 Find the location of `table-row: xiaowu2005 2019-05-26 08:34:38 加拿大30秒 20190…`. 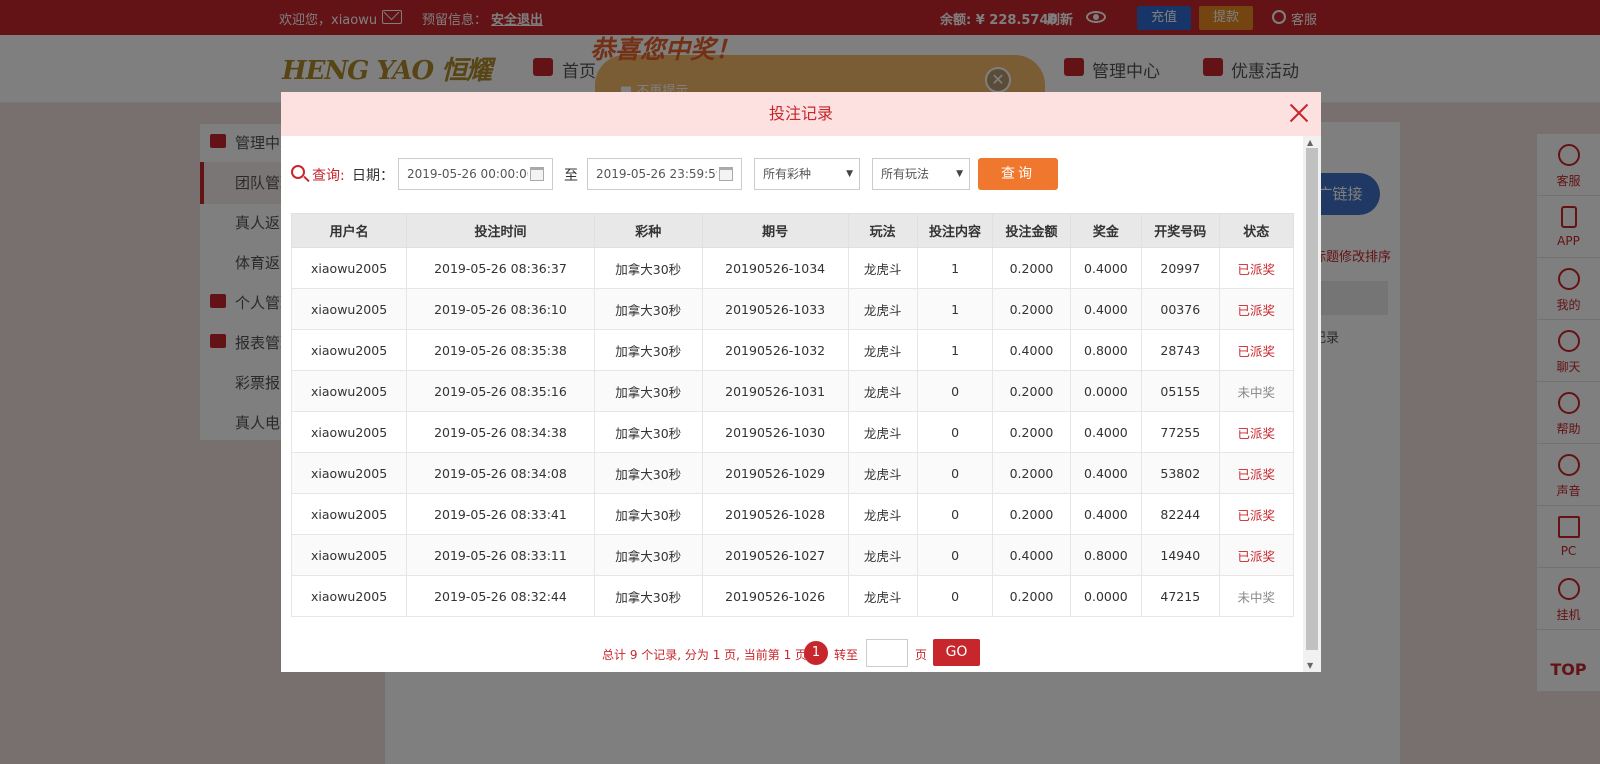

table-row: xiaowu2005 2019-05-26 08:34:38 加拿大30秒 20190… is located at coordinates (792, 432).